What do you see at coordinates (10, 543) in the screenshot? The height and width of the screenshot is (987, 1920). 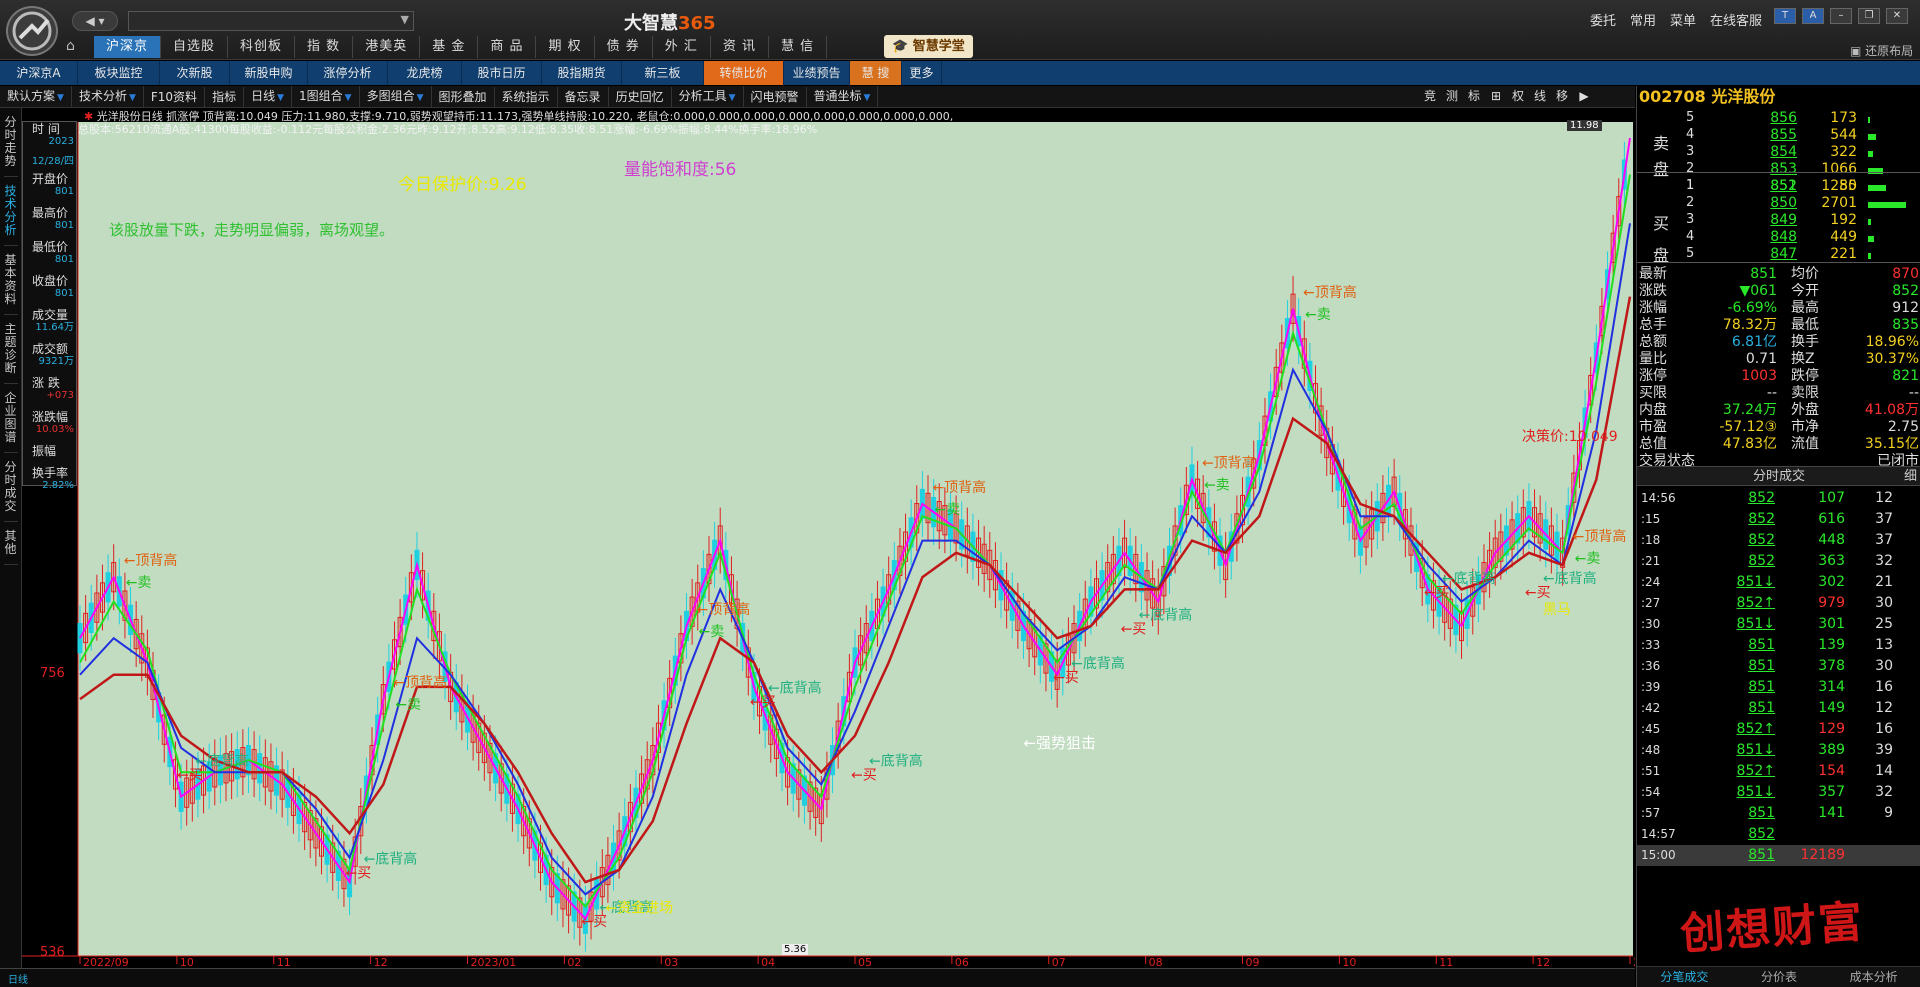 I see `vtab-other: 其他` at bounding box center [10, 543].